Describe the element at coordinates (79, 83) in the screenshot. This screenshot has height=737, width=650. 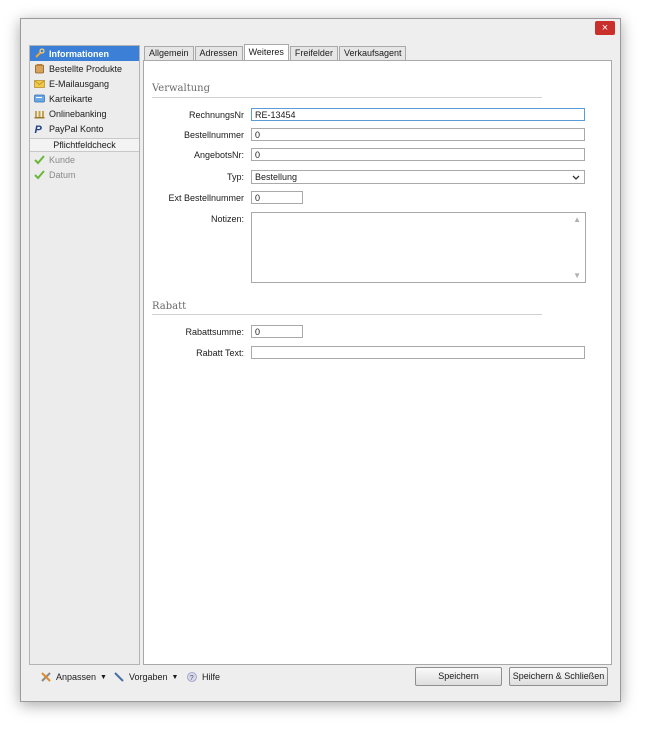
I see `sidebar-item-label: E-Mailausgang` at that location.